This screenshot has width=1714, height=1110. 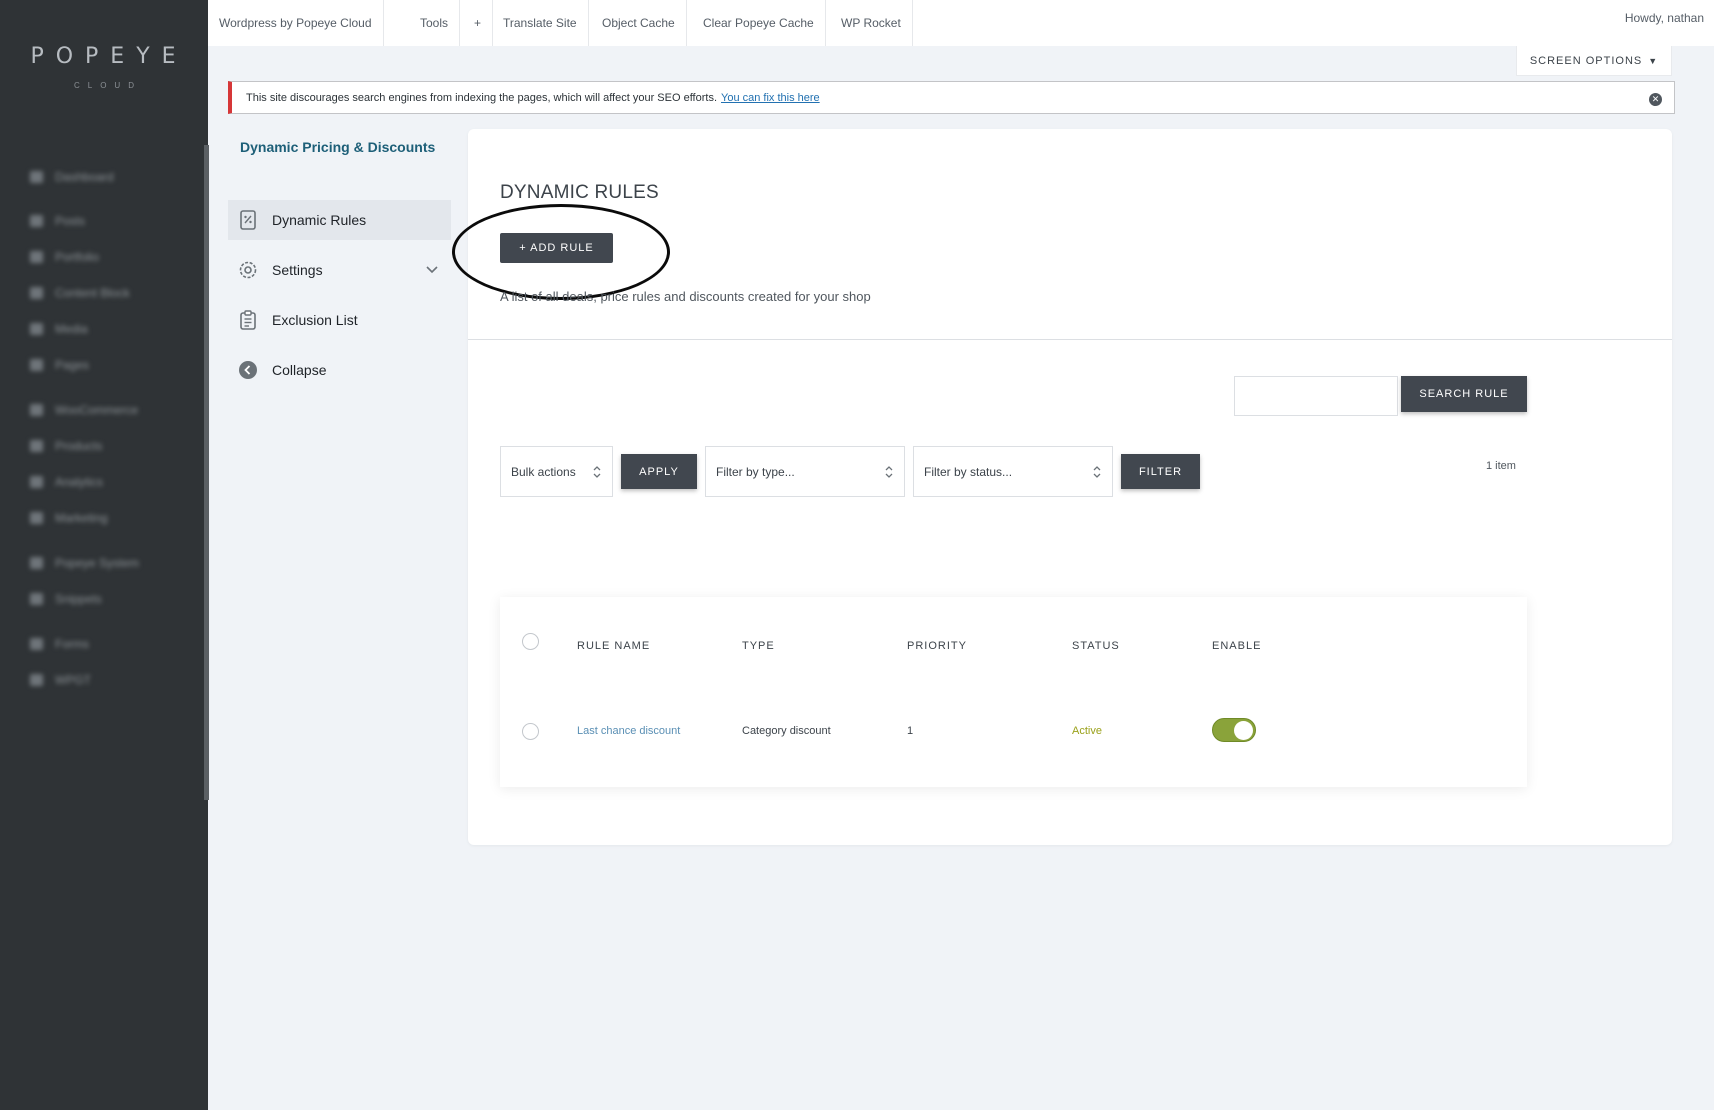 I want to click on plugin-nav-dynamic-rules: Dynamic Rules, so click(x=339, y=220).